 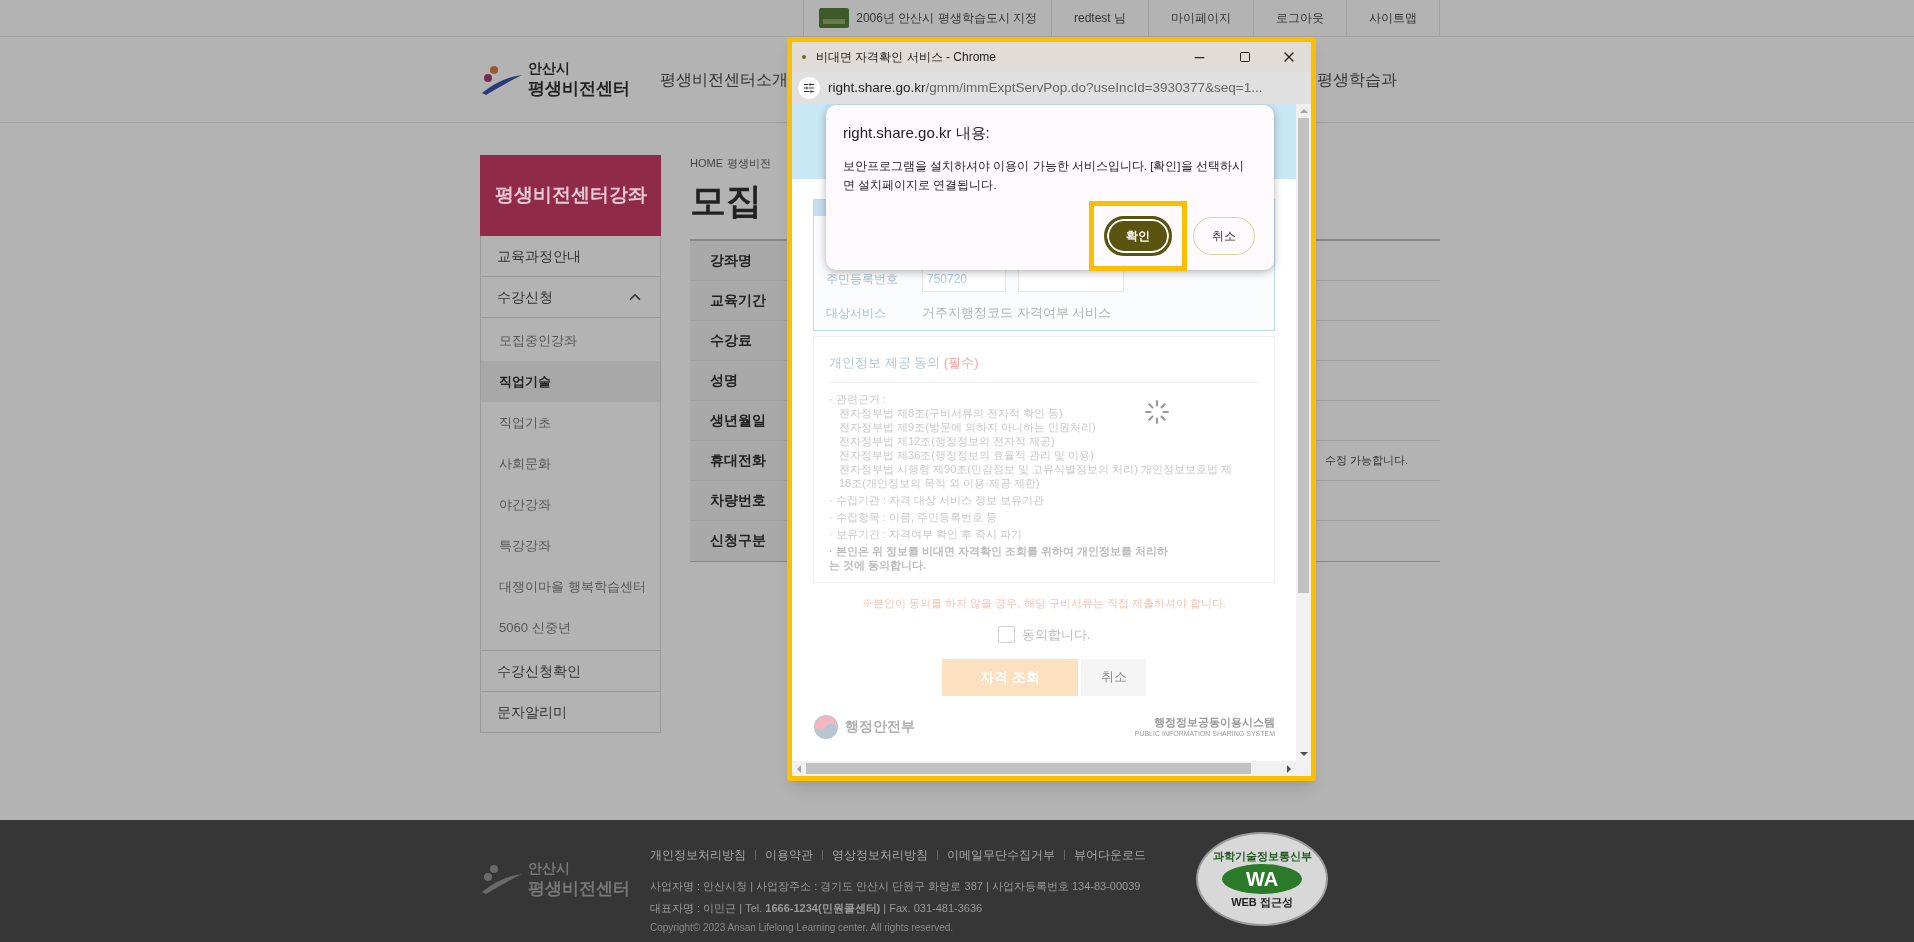 I want to click on ministry-logo-text: 행정안전부, so click(x=880, y=726).